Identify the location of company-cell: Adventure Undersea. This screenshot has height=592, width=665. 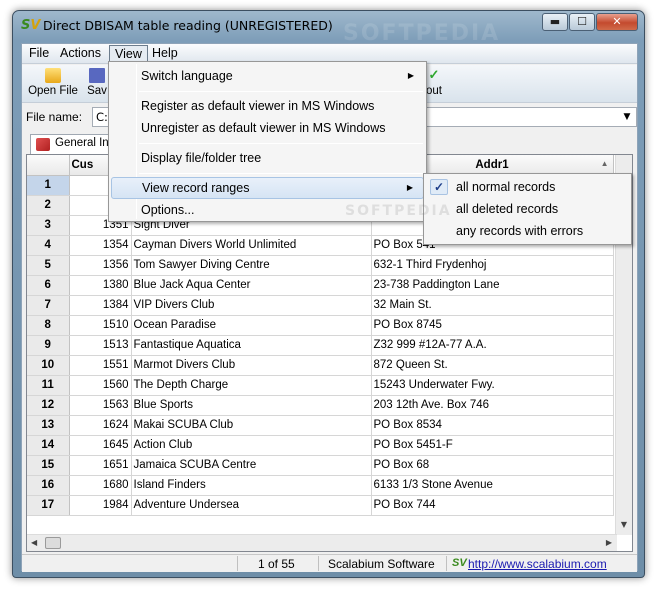
(251, 505).